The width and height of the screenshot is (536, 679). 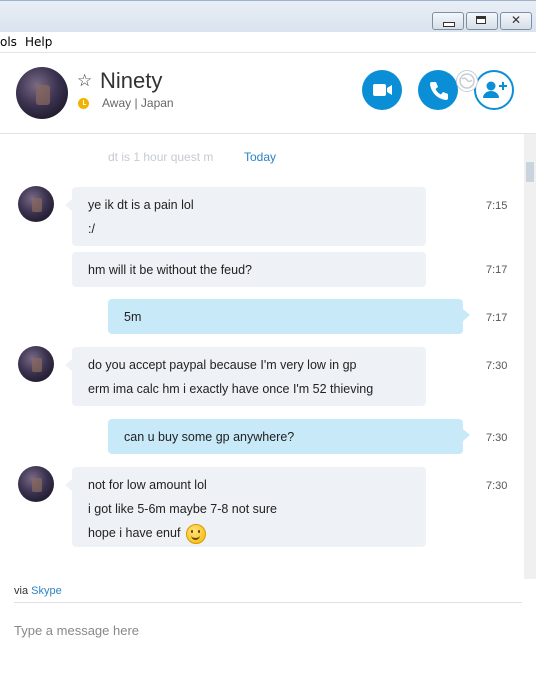 I want to click on message-time: 7:15, so click(x=497, y=206).